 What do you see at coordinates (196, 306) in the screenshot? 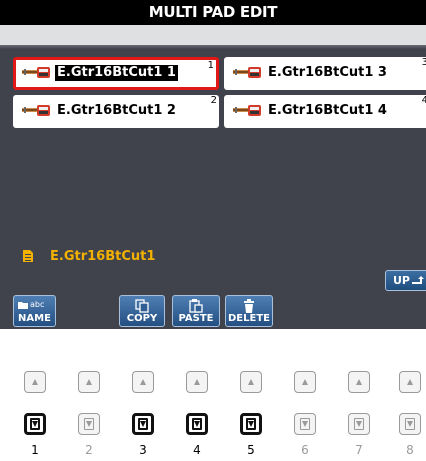
I see `paste-icon` at bounding box center [196, 306].